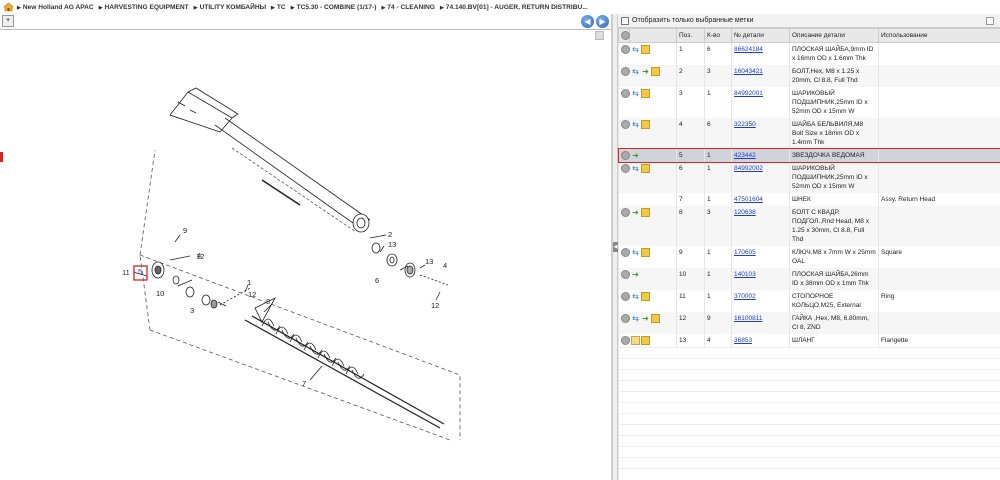  Describe the element at coordinates (268, 301) in the screenshot. I see `diagram-label: 8` at that location.